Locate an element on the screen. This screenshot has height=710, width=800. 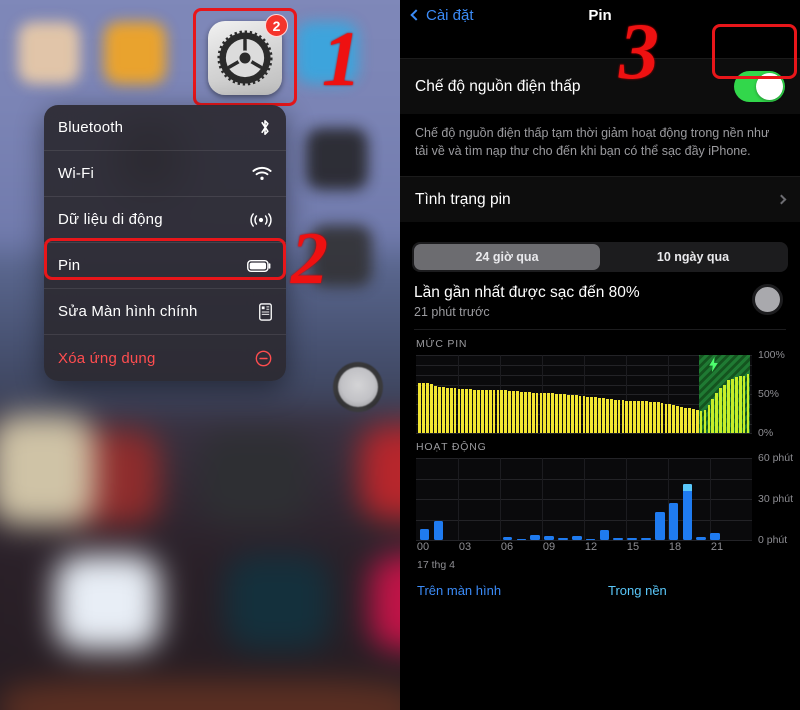
segment-24-hours: 24 giờ qua is located at coordinates (507, 257).